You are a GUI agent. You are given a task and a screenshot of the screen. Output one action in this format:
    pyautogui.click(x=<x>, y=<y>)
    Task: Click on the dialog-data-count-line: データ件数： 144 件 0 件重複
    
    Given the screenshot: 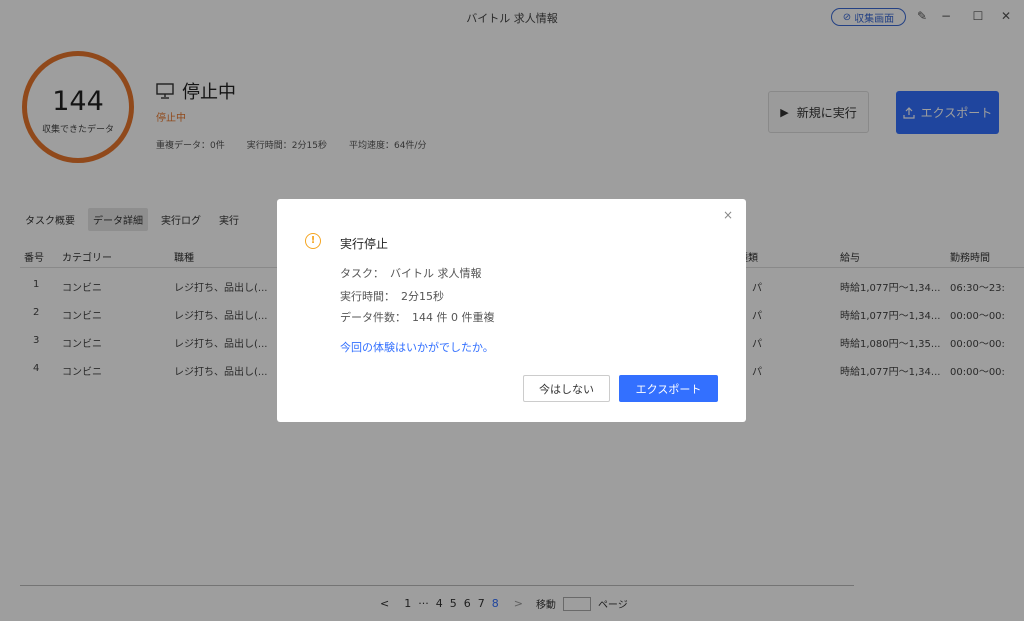 What is the action you would take?
    pyautogui.click(x=417, y=317)
    